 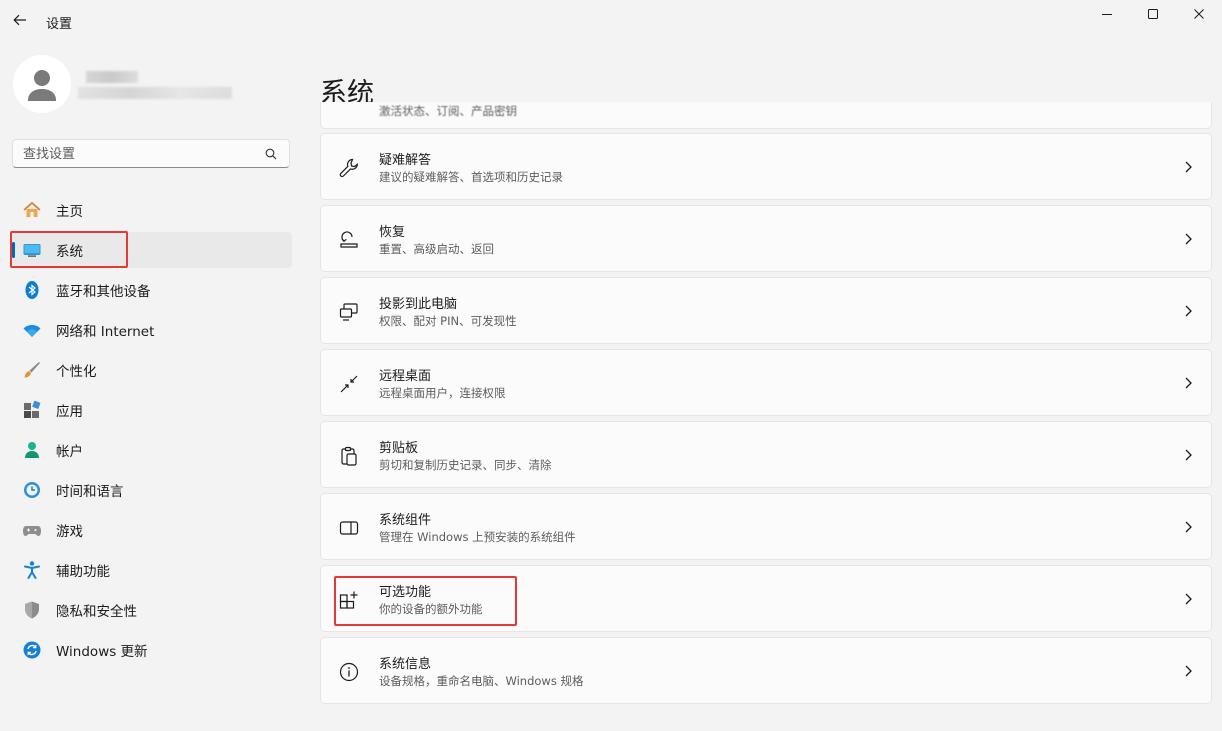 I want to click on card-title: 系统信息, so click(x=405, y=664).